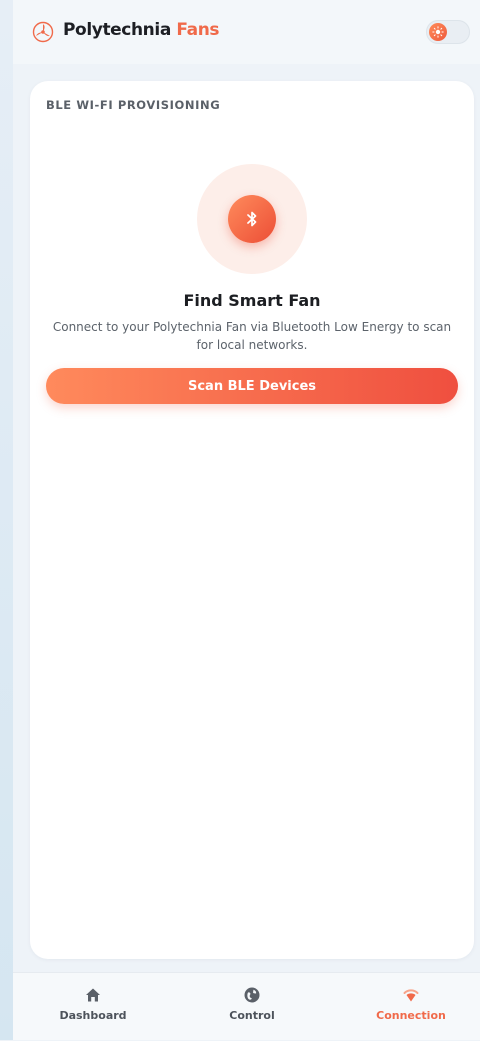 The image size is (480, 1041). Describe the element at coordinates (410, 1007) in the screenshot. I see `nav-item-connection: Connection` at that location.